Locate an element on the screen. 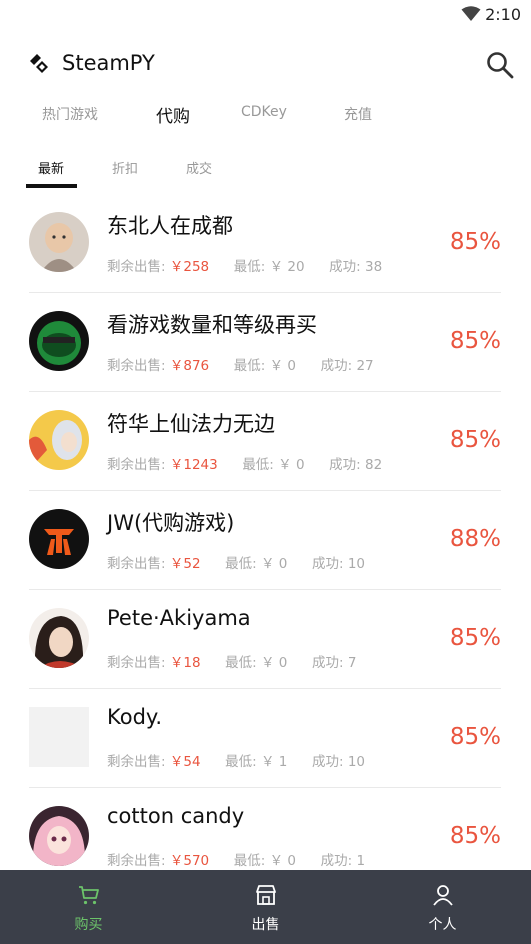 The width and height of the screenshot is (531, 944). seller-name: cotton candy is located at coordinates (176, 816).